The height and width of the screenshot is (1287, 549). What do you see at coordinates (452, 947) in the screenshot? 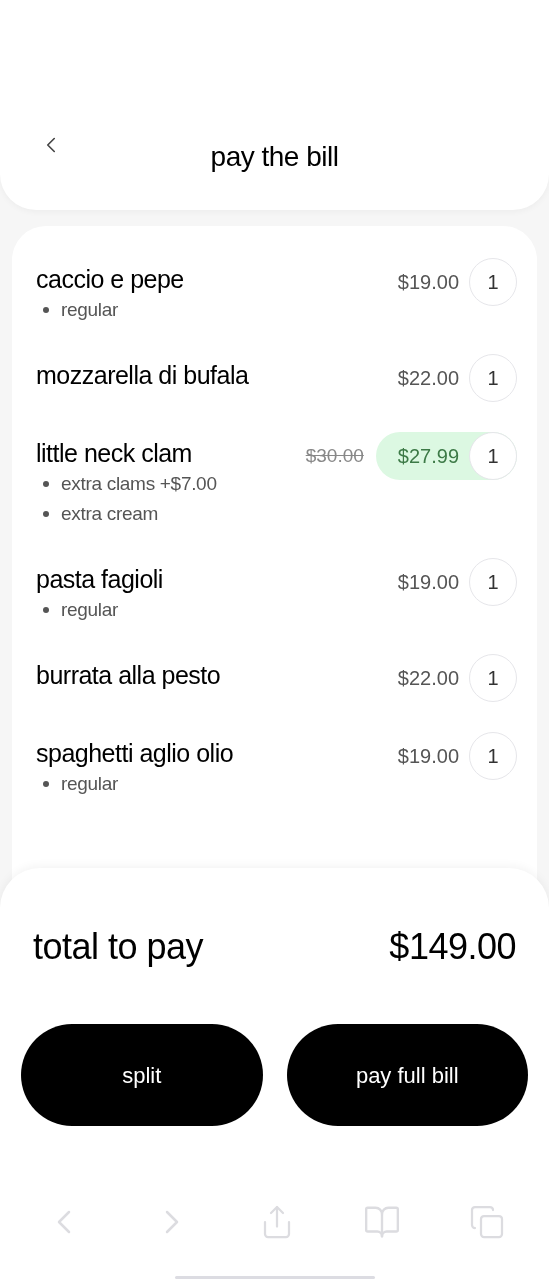
I see `total-amount: $149.00` at bounding box center [452, 947].